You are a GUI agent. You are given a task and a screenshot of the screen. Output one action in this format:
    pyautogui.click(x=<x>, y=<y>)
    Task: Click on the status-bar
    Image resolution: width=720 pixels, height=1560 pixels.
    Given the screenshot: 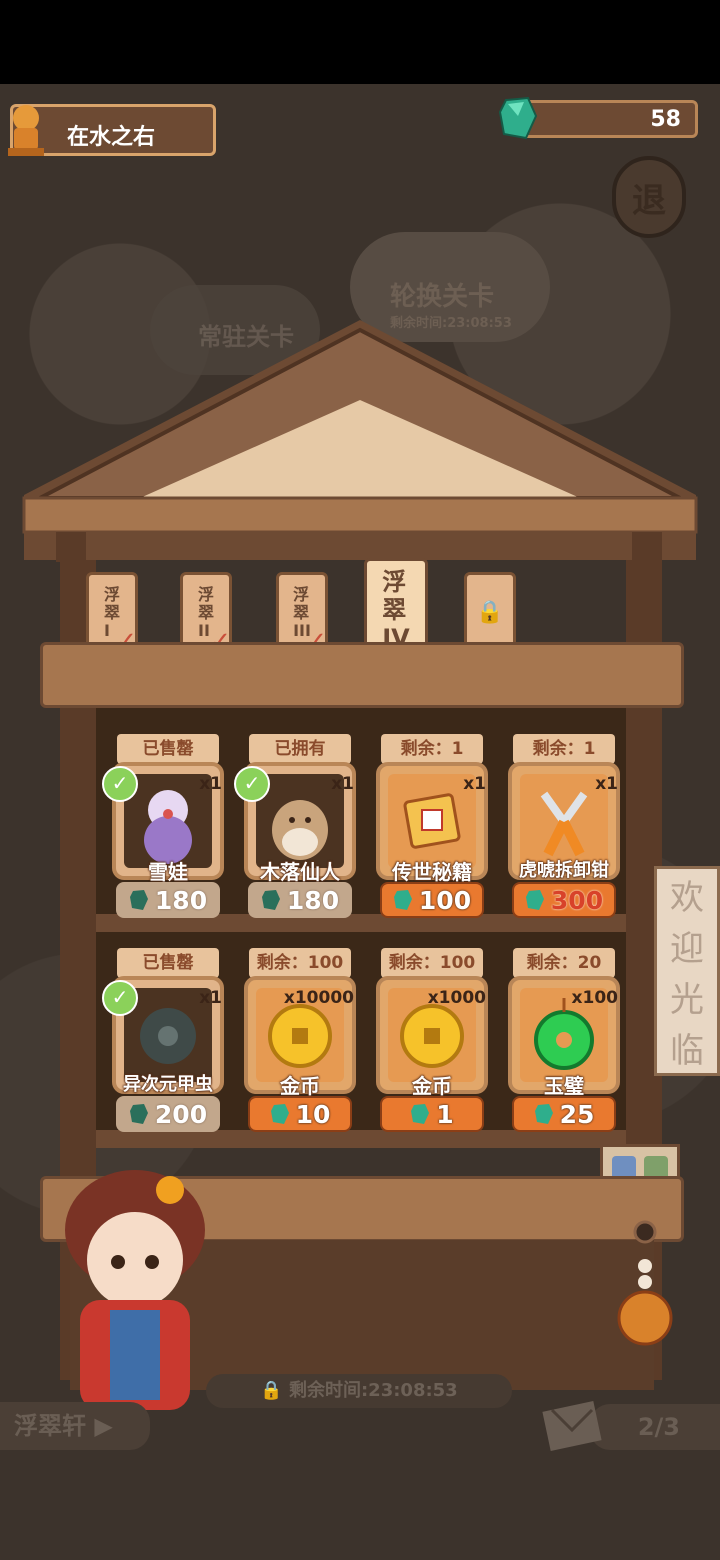 What is the action you would take?
    pyautogui.click(x=360, y=42)
    